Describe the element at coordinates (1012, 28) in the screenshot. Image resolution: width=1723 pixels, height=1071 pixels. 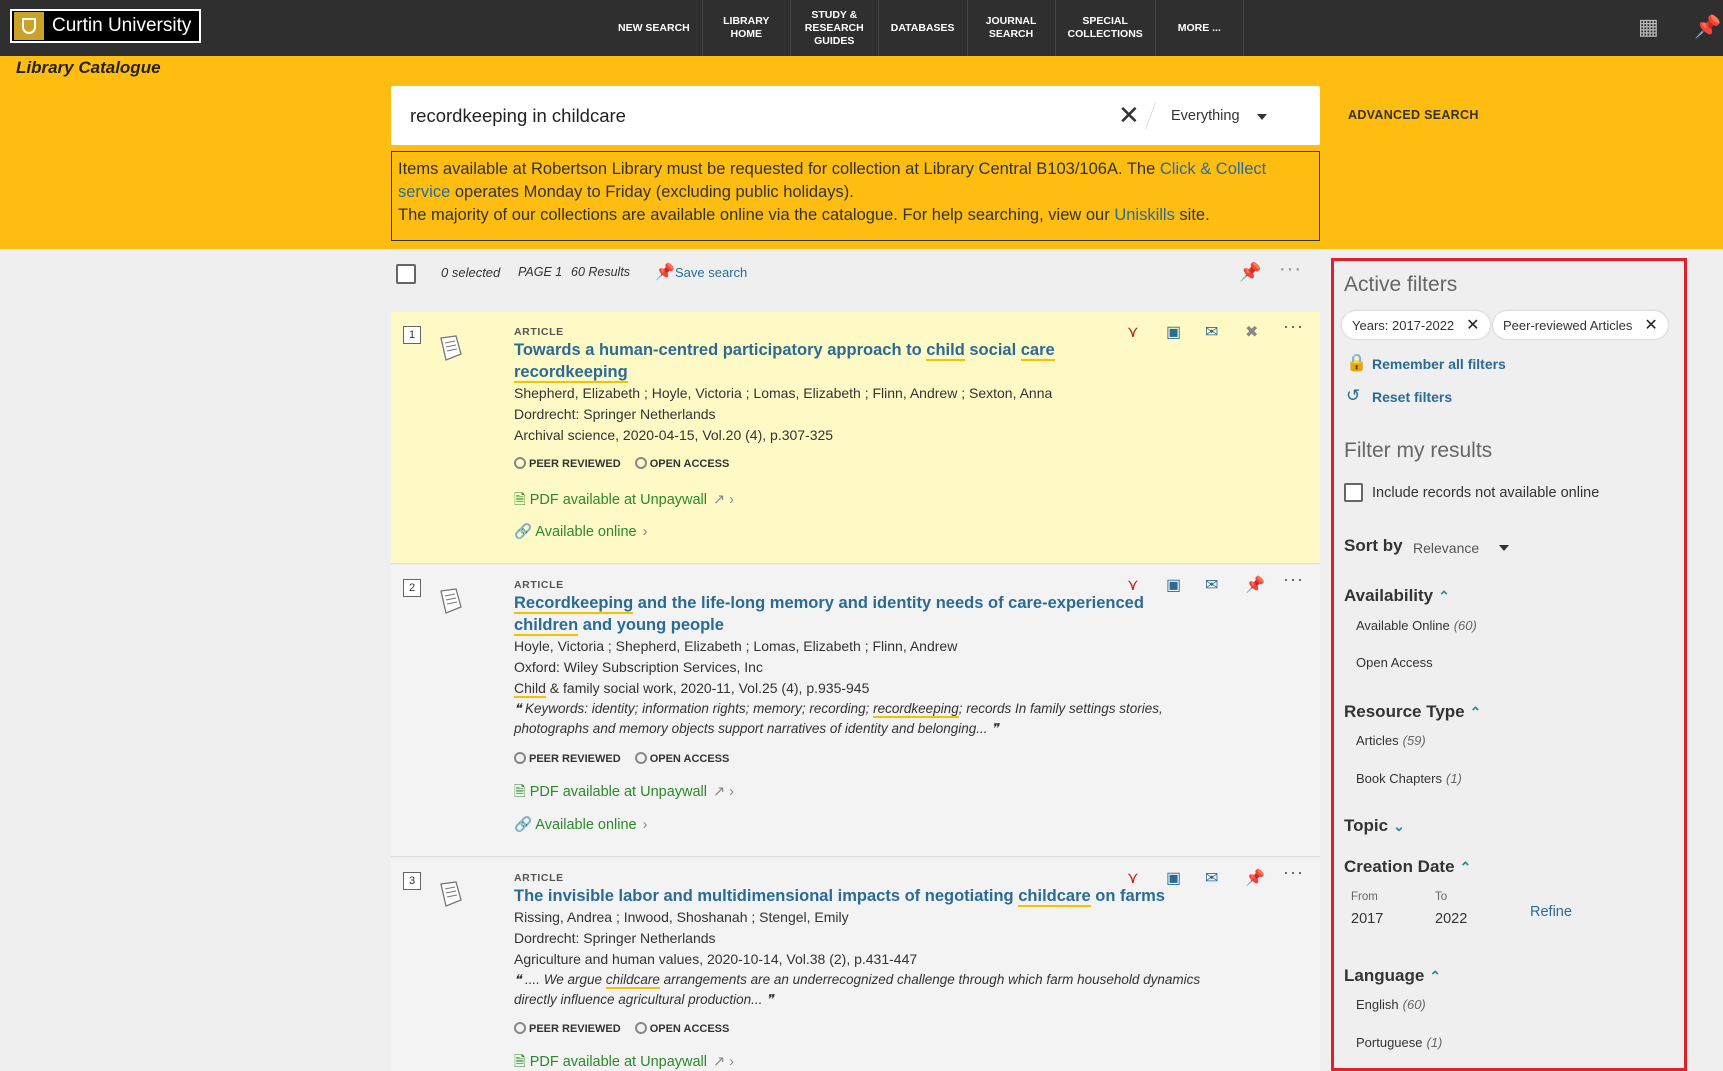
I see `nav-journal-search: JOURNAL SEARCH` at that location.